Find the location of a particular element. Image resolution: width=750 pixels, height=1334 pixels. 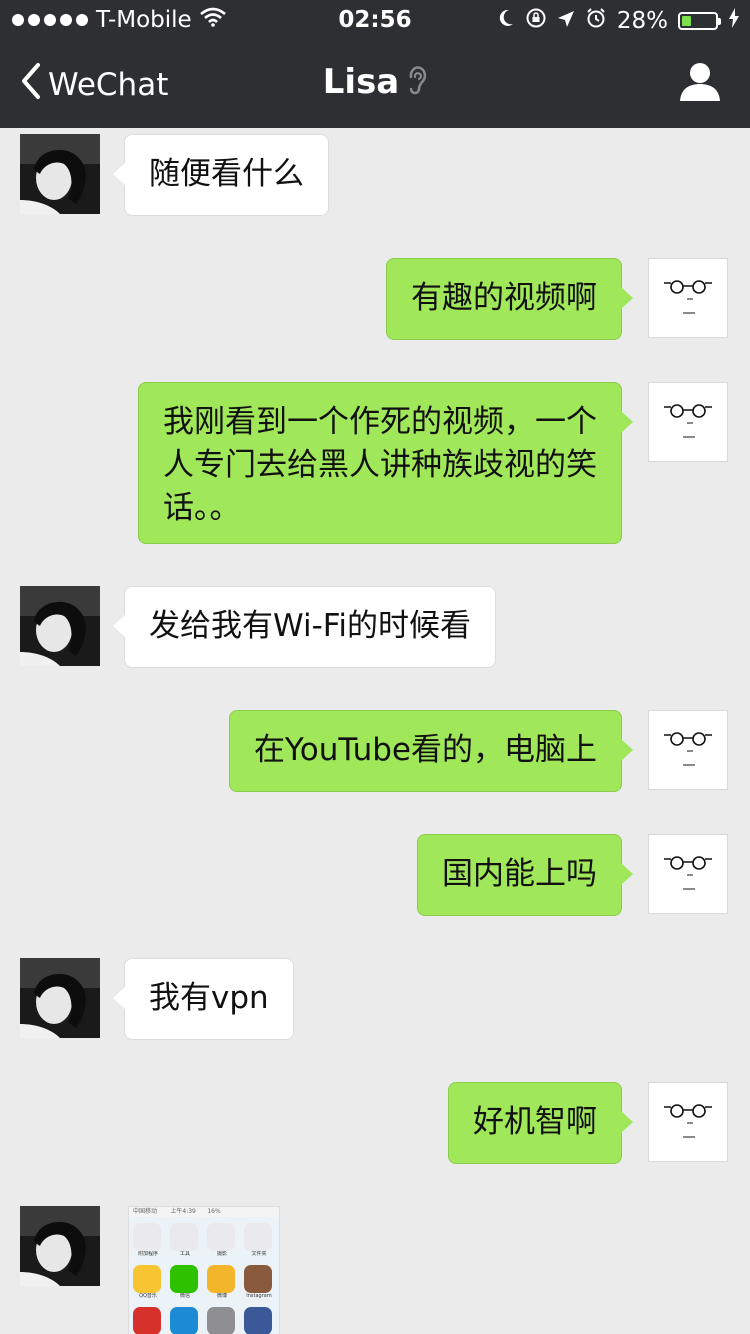

message-row: 发给我有Wi-Fi的时候看 is located at coordinates (375, 627).